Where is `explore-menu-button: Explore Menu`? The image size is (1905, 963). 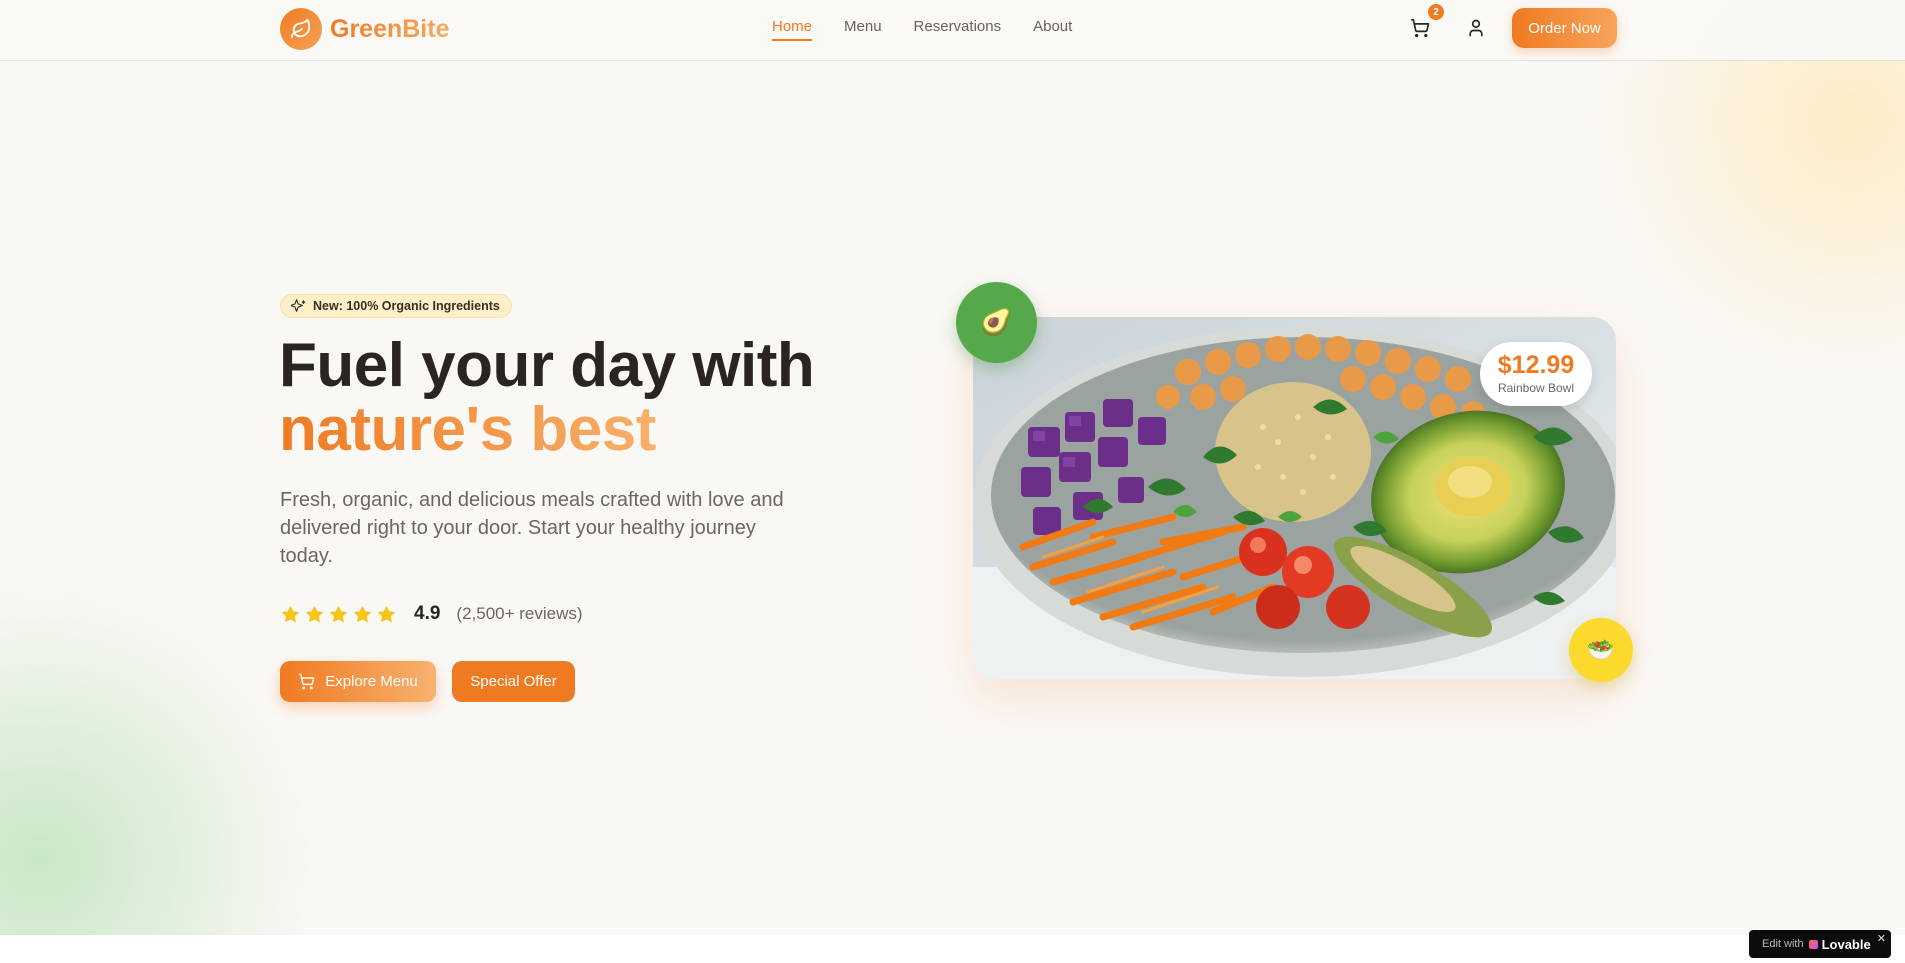 explore-menu-button: Explore Menu is located at coordinates (358, 681).